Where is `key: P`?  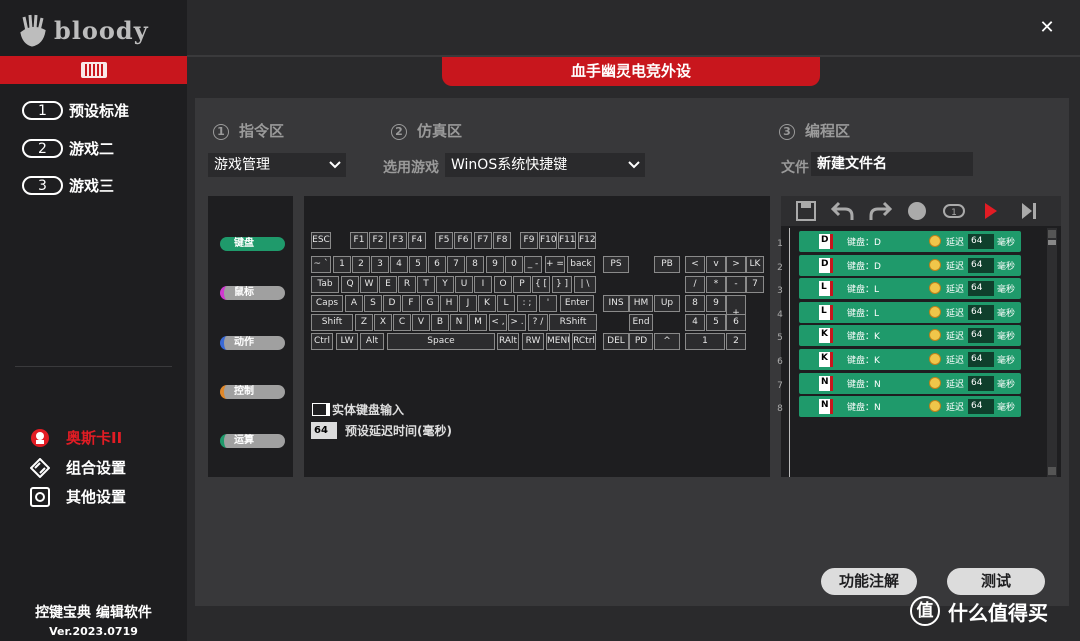
key: P is located at coordinates (522, 284).